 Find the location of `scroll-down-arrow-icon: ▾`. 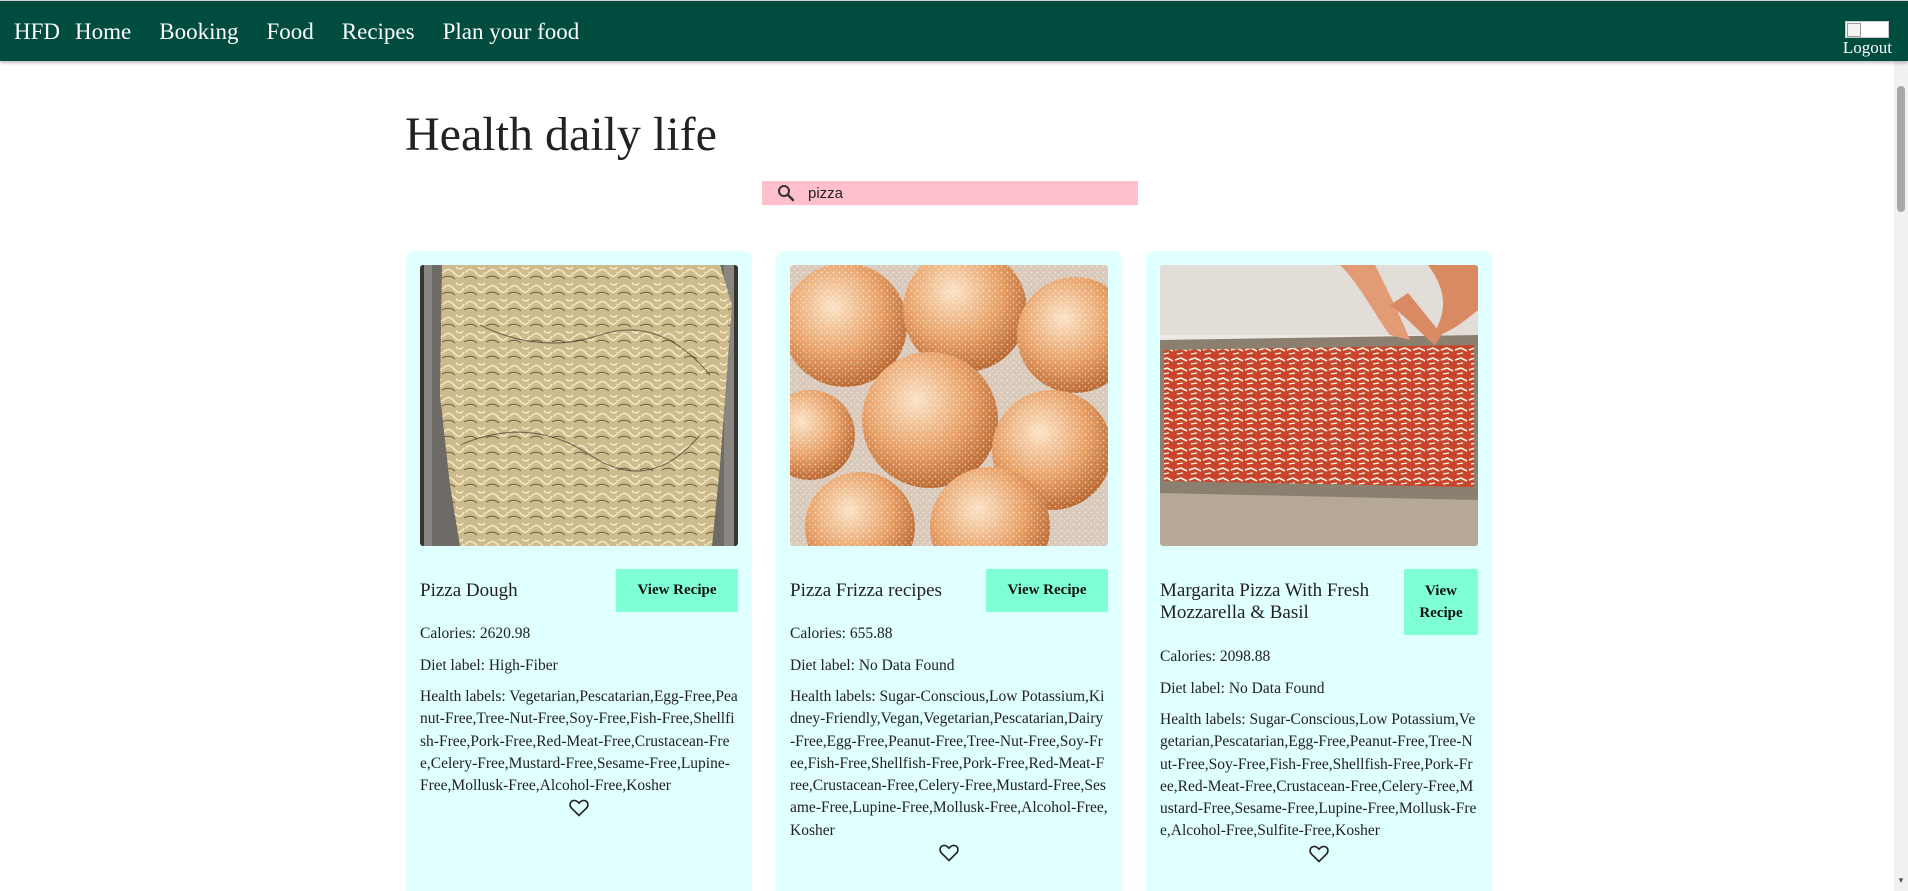

scroll-down-arrow-icon: ▾ is located at coordinates (1901, 881).